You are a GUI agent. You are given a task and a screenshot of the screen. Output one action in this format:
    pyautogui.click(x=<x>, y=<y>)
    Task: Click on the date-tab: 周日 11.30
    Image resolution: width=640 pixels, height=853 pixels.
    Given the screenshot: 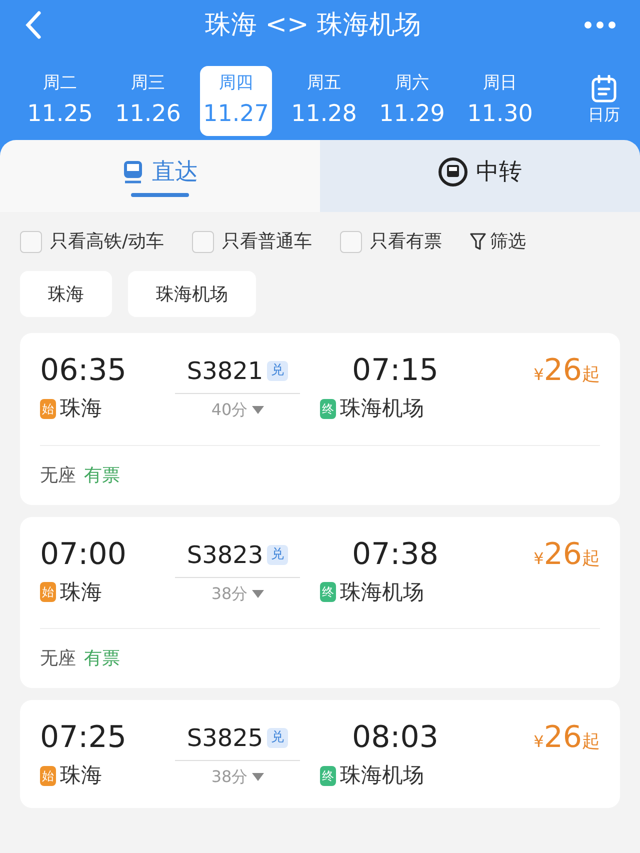 What is the action you would take?
    pyautogui.click(x=500, y=101)
    